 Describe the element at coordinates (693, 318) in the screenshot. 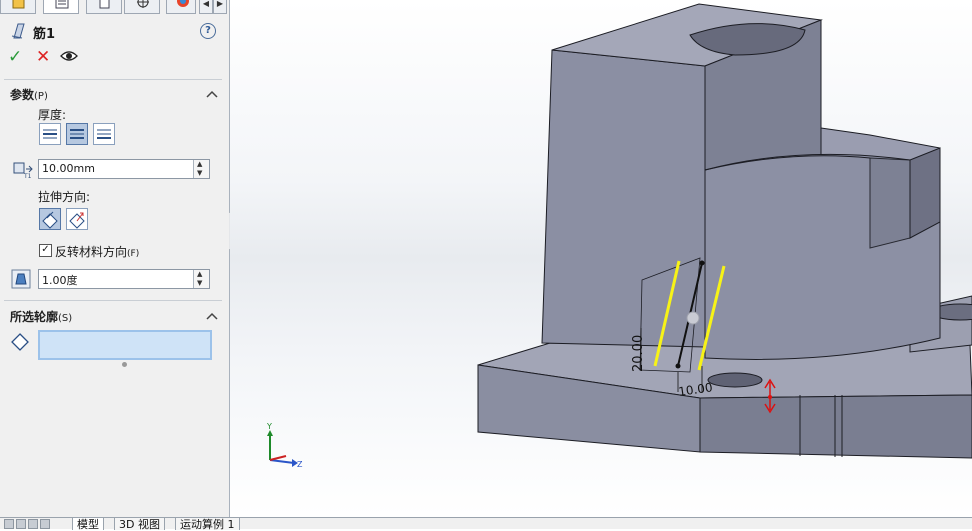

I see `center-handle` at that location.